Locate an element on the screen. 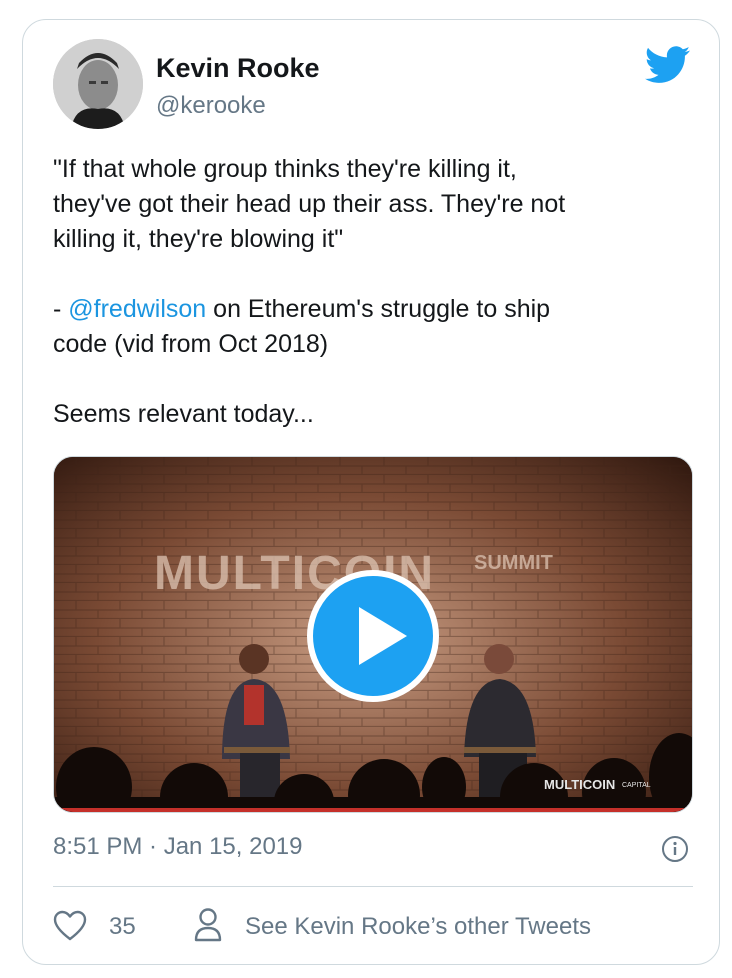 This screenshot has height=978, width=732. like-count: 35 is located at coordinates (122, 927).